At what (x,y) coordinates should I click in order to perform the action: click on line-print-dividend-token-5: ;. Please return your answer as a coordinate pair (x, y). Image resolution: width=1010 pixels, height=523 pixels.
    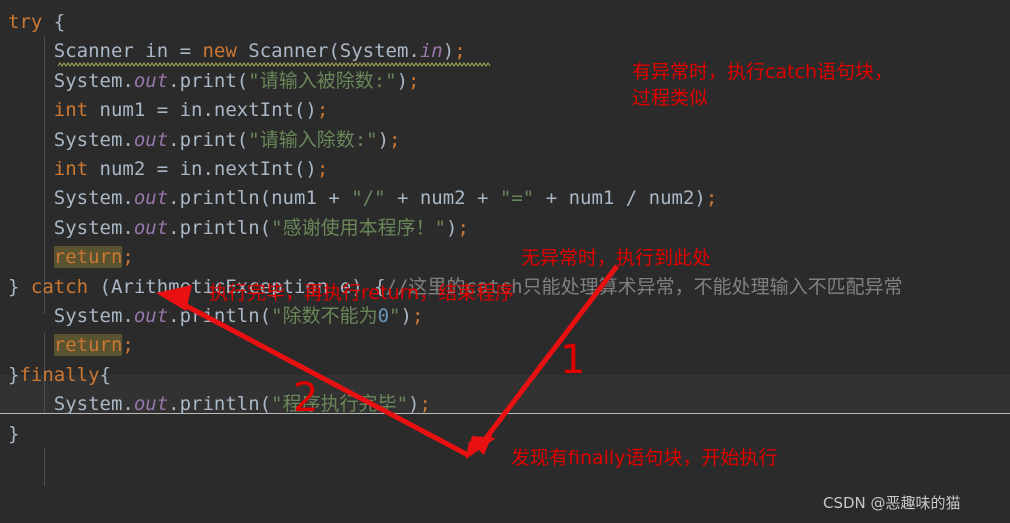
    Looking at the image, I should click on (414, 80).